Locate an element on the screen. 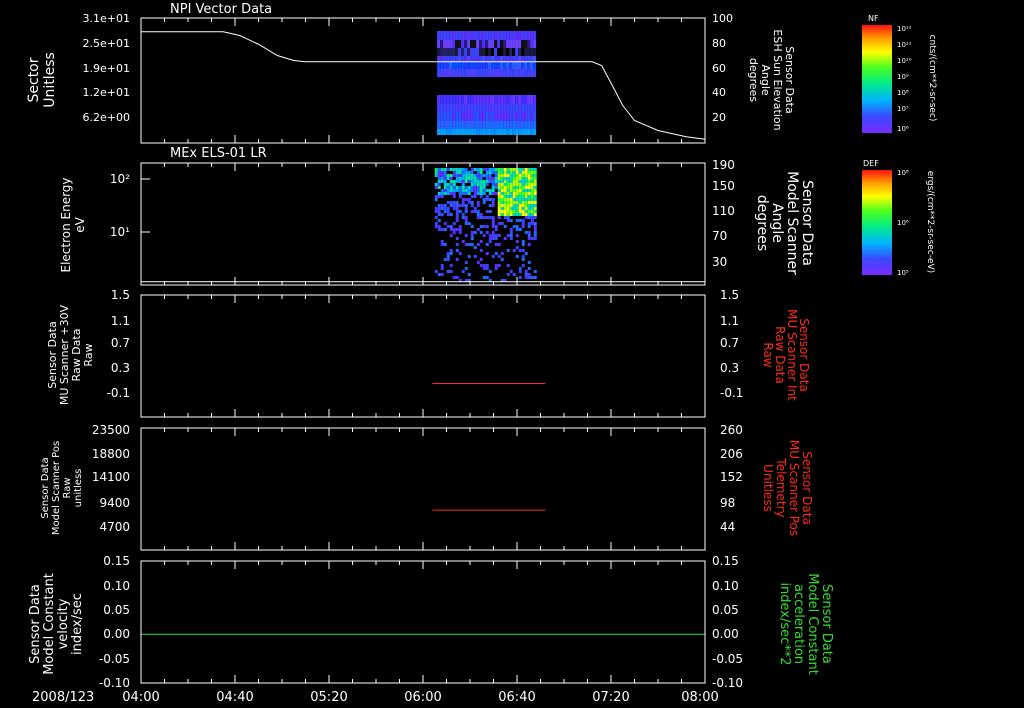 The width and height of the screenshot is (1024, 708). els-spectrogram is located at coordinates (485, 225).